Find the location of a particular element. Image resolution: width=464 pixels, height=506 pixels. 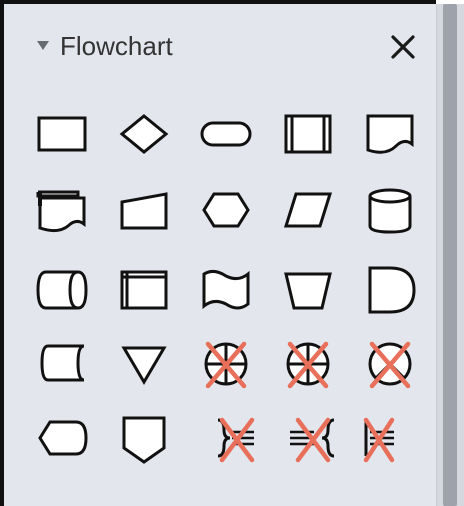

multi-document-shape is located at coordinates (62, 210).